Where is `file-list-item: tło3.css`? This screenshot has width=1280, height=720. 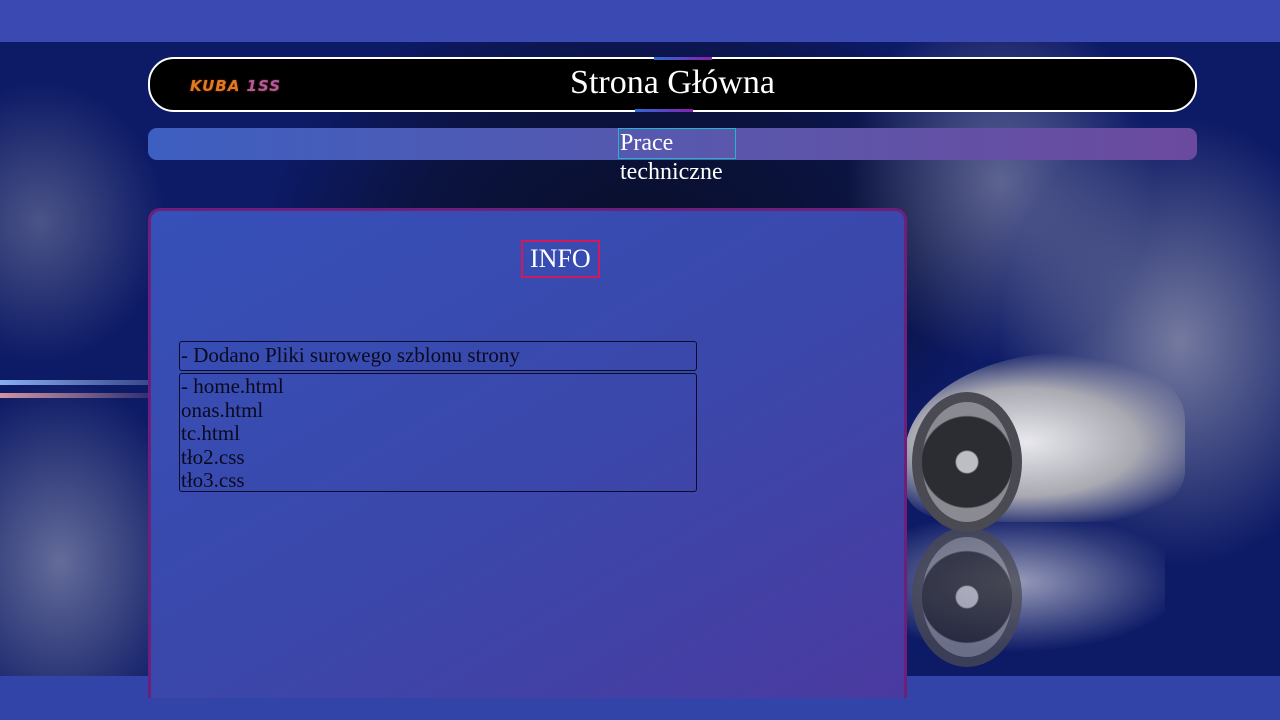 file-list-item: tło3.css is located at coordinates (213, 480).